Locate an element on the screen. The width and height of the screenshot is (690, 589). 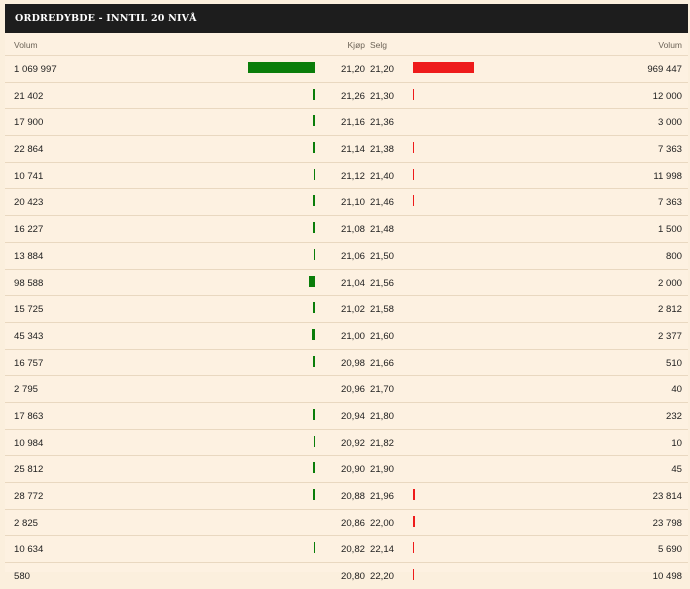
order-level-row: 10 741 21,12 21,40 11 998 is located at coordinates (346, 176).